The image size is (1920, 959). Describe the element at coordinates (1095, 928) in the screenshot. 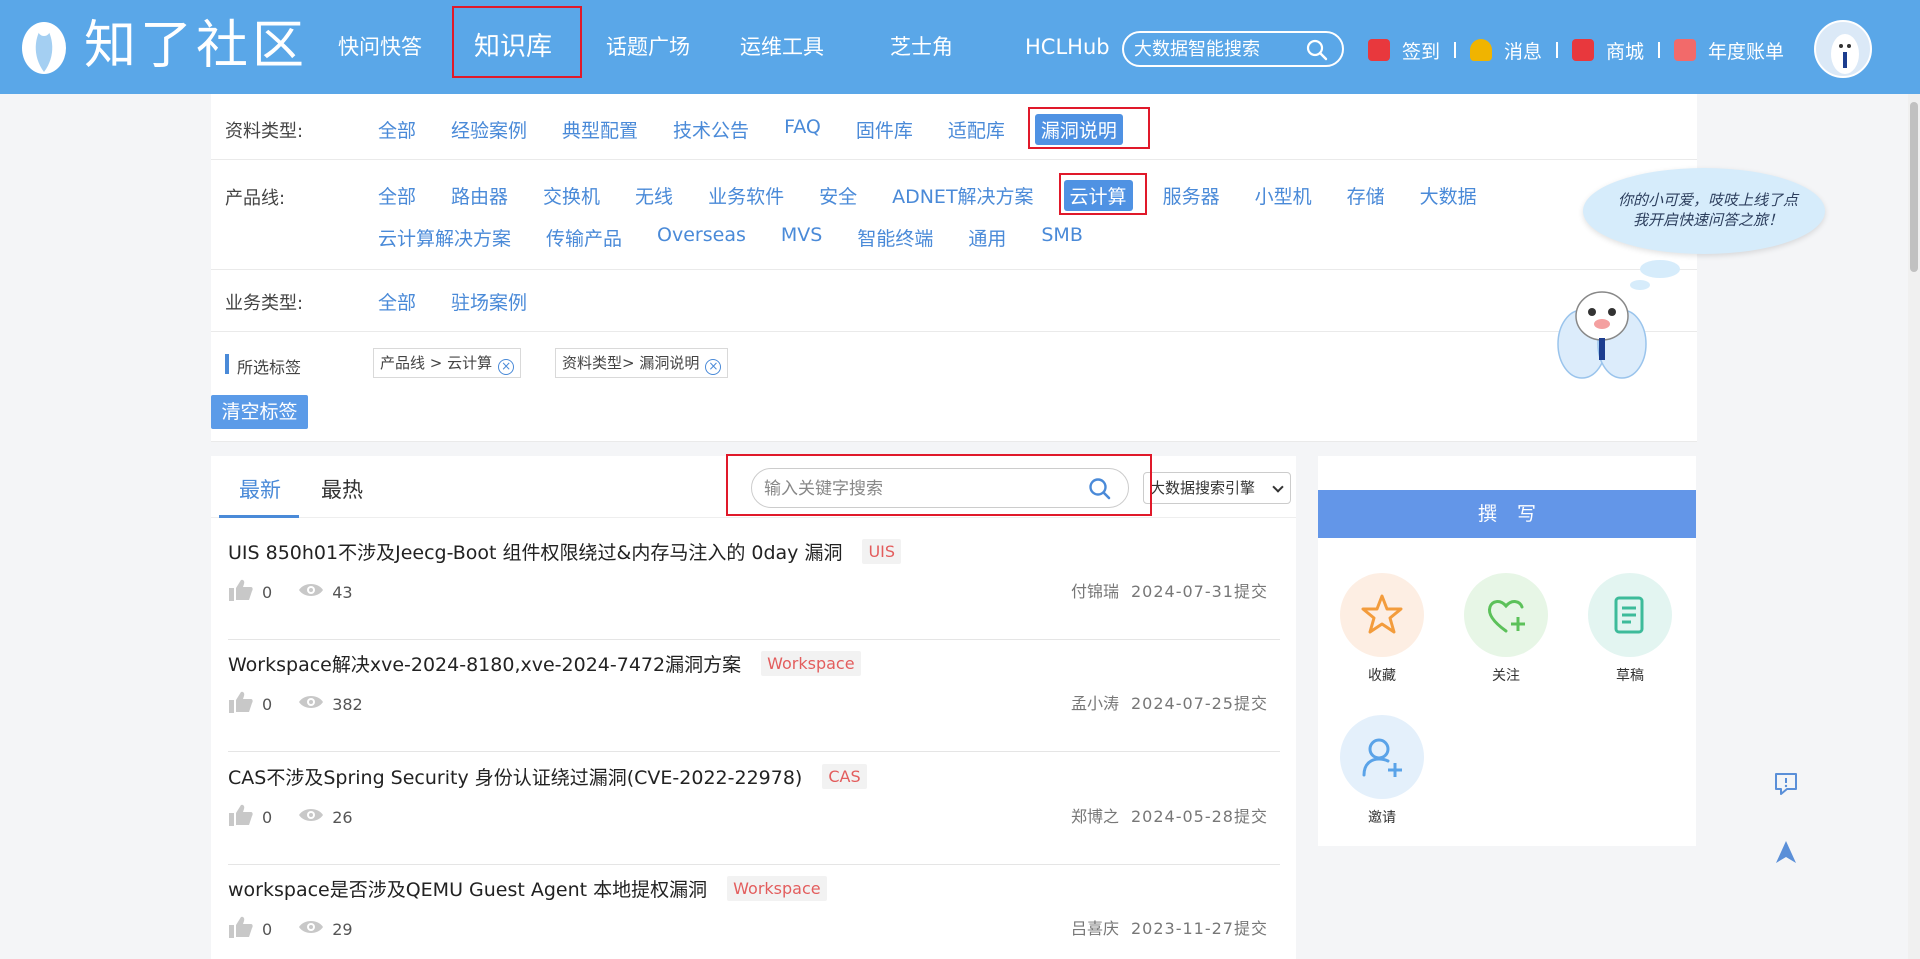

I see `article-author: 吕喜庆` at that location.